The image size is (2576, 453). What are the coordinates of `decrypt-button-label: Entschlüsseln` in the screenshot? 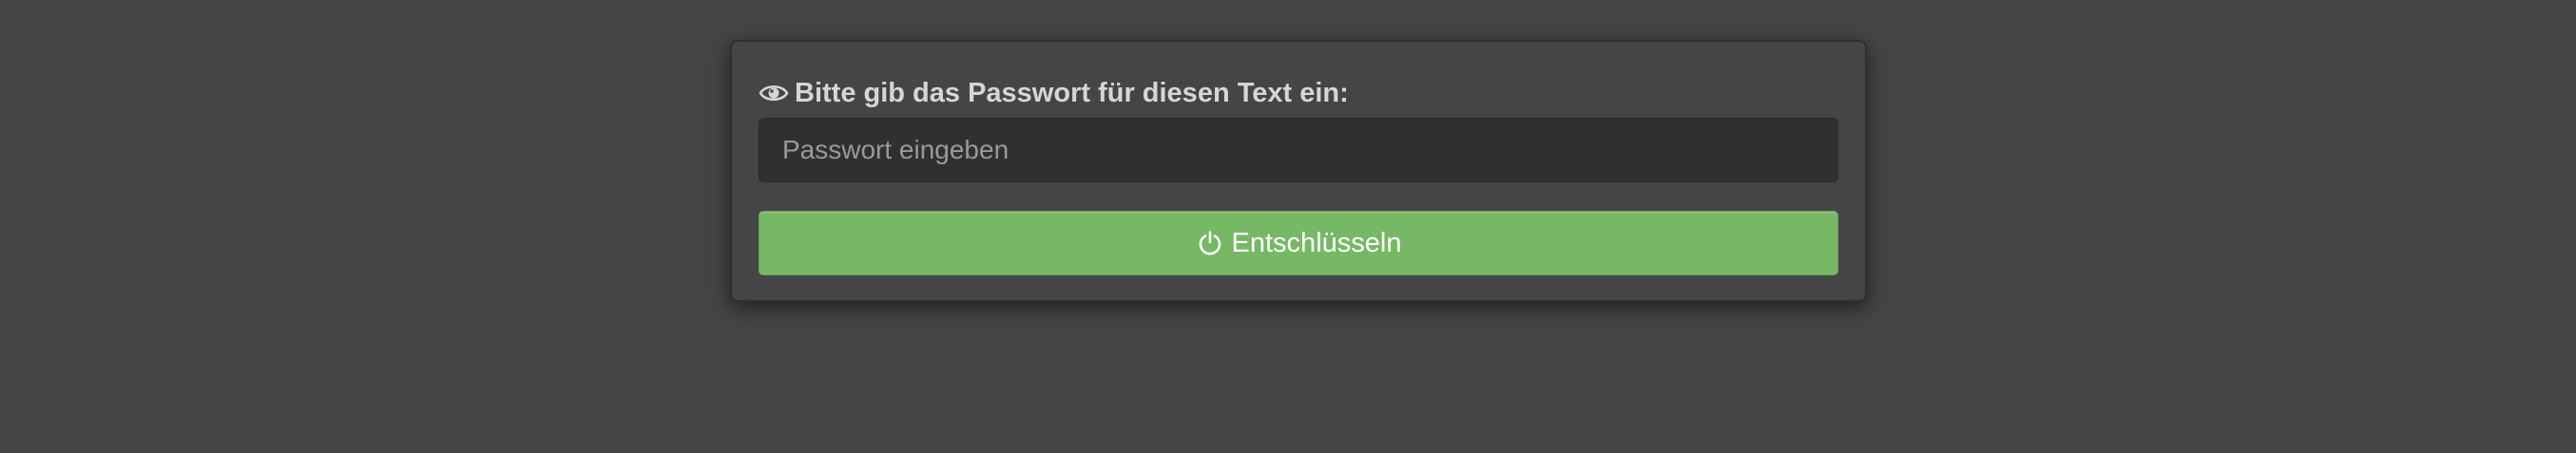 It's located at (1316, 242).